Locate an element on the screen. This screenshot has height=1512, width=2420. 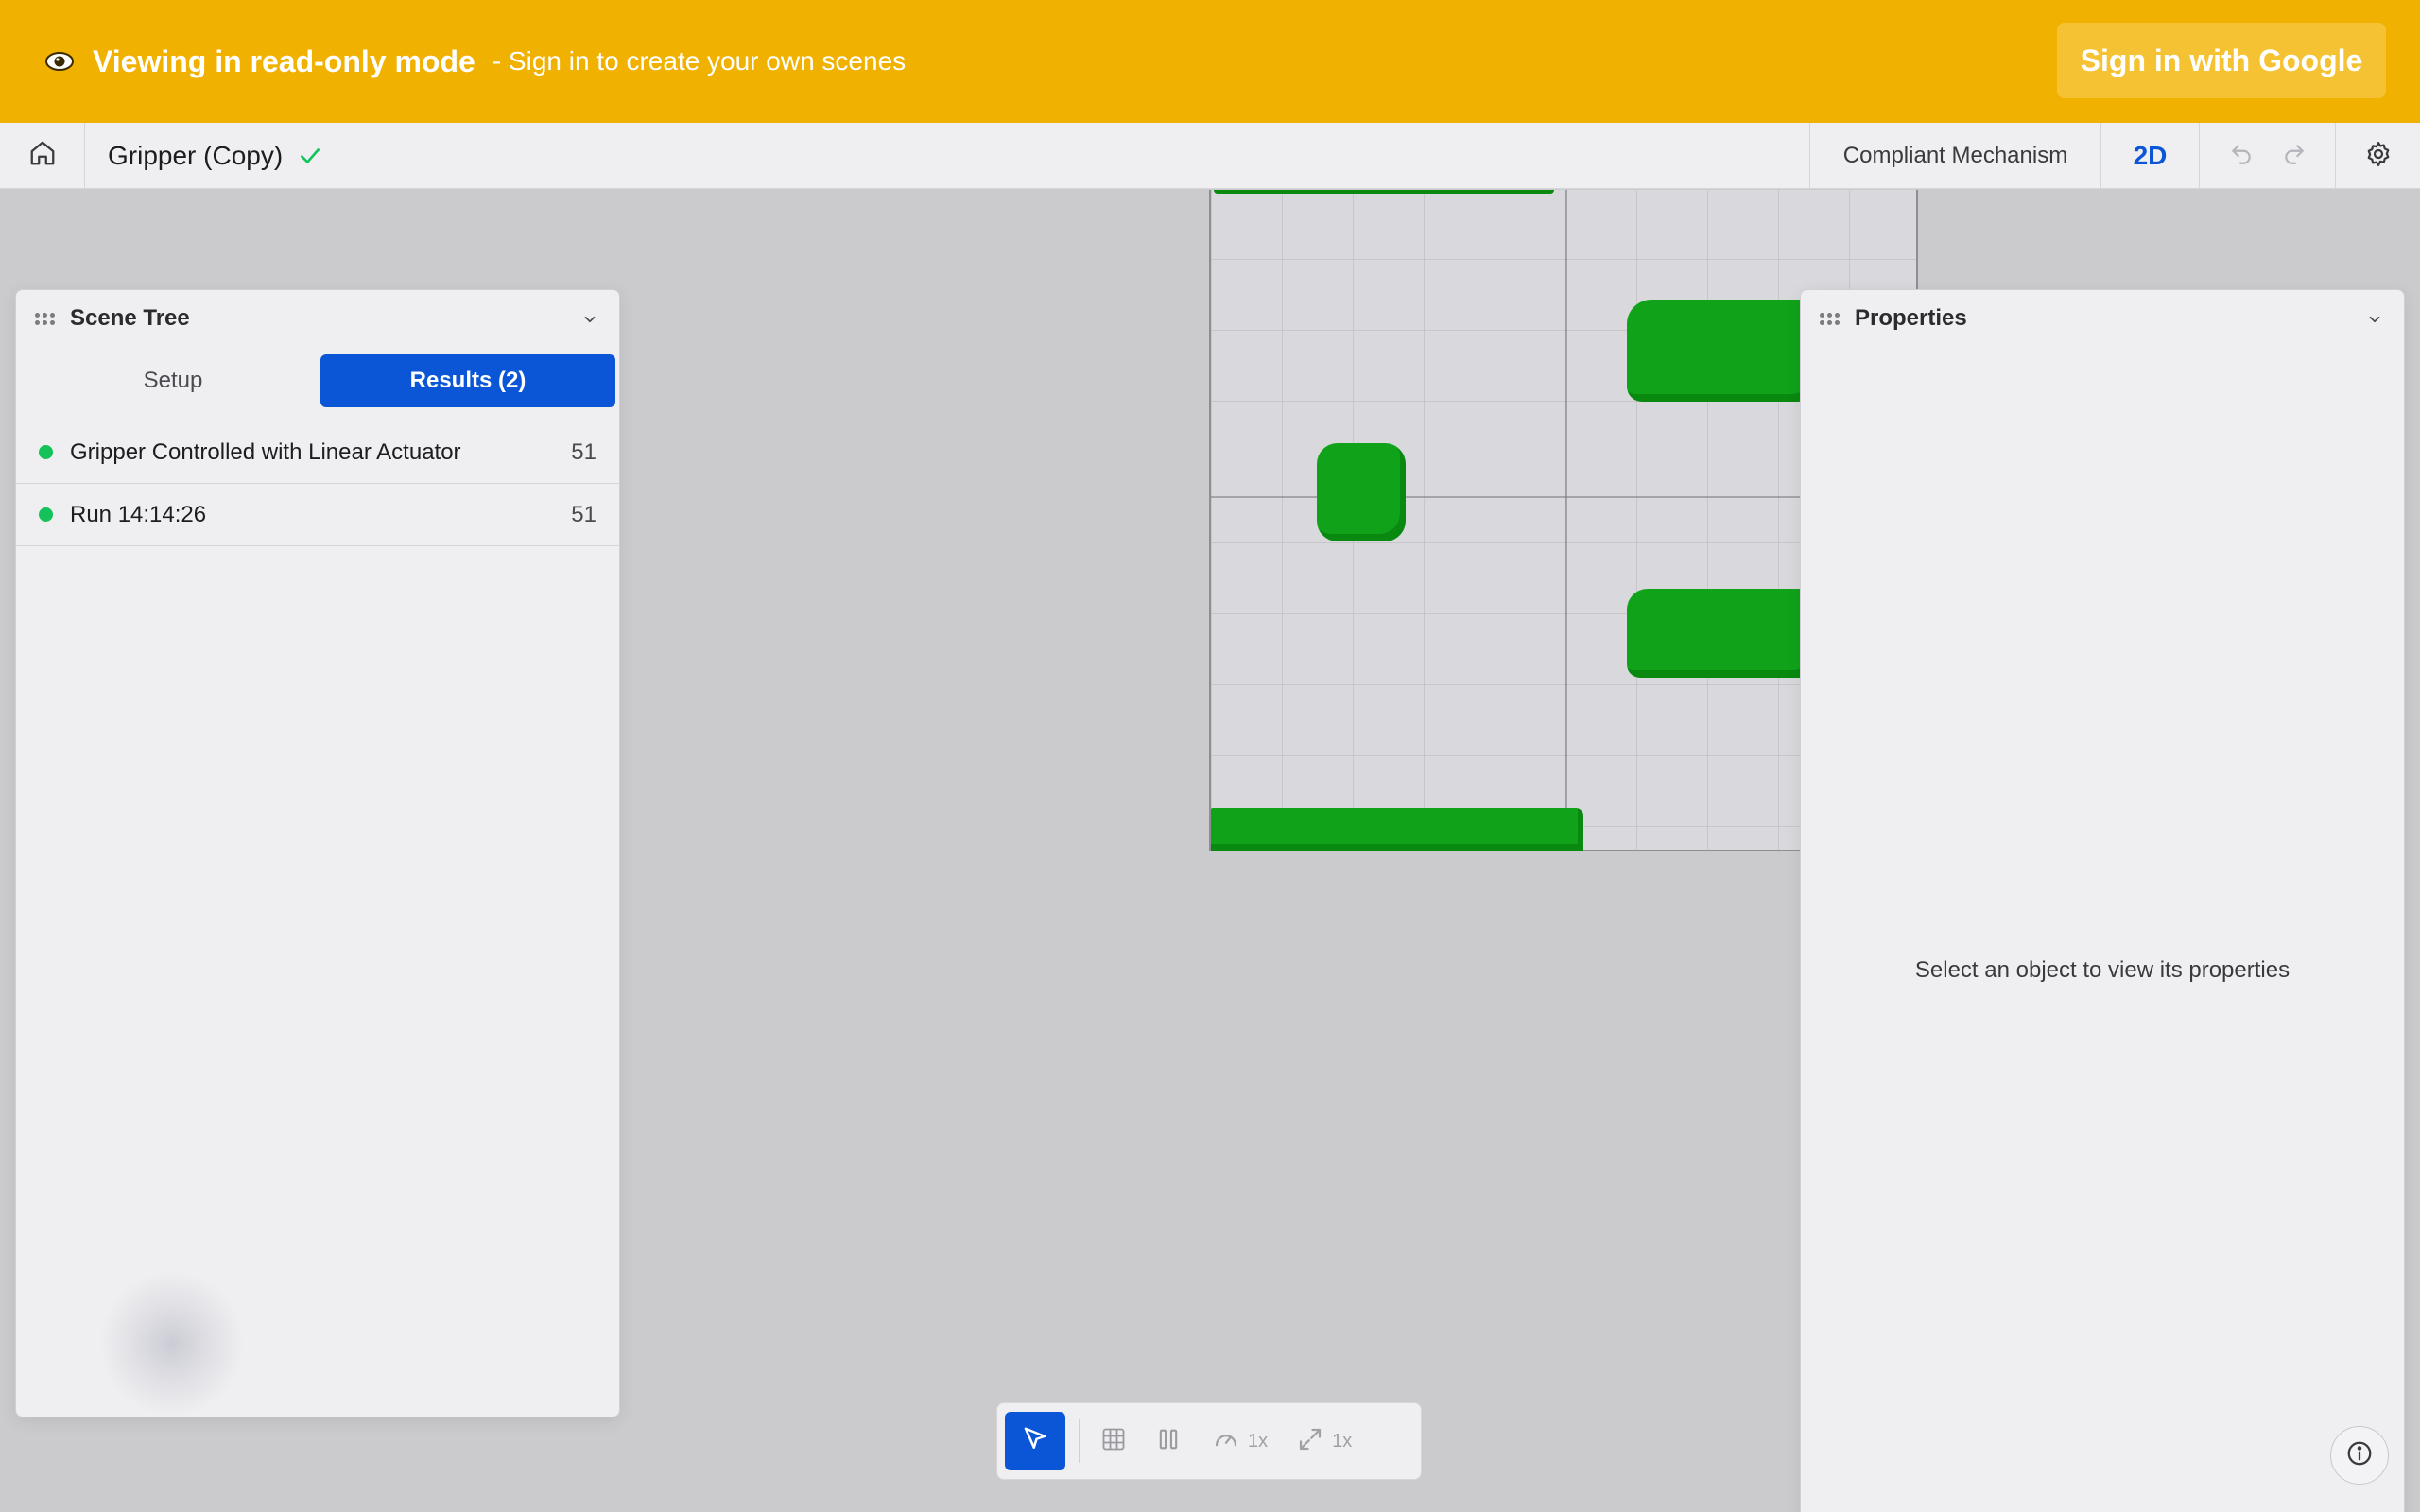
scene-tree-title: Scene Tree is located at coordinates (130, 318).